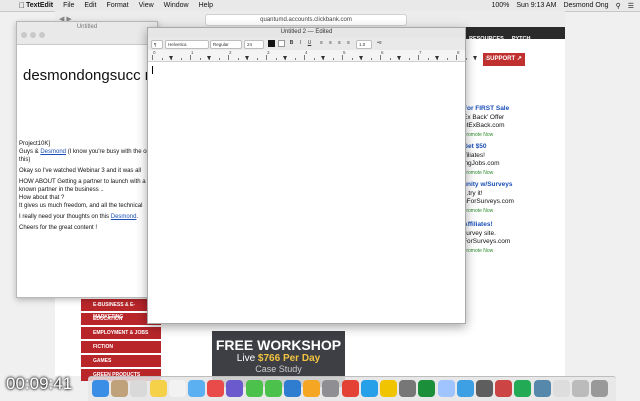 This screenshot has height=401, width=640. What do you see at coordinates (291, 43) in the screenshot?
I see `bold-button: B` at bounding box center [291, 43].